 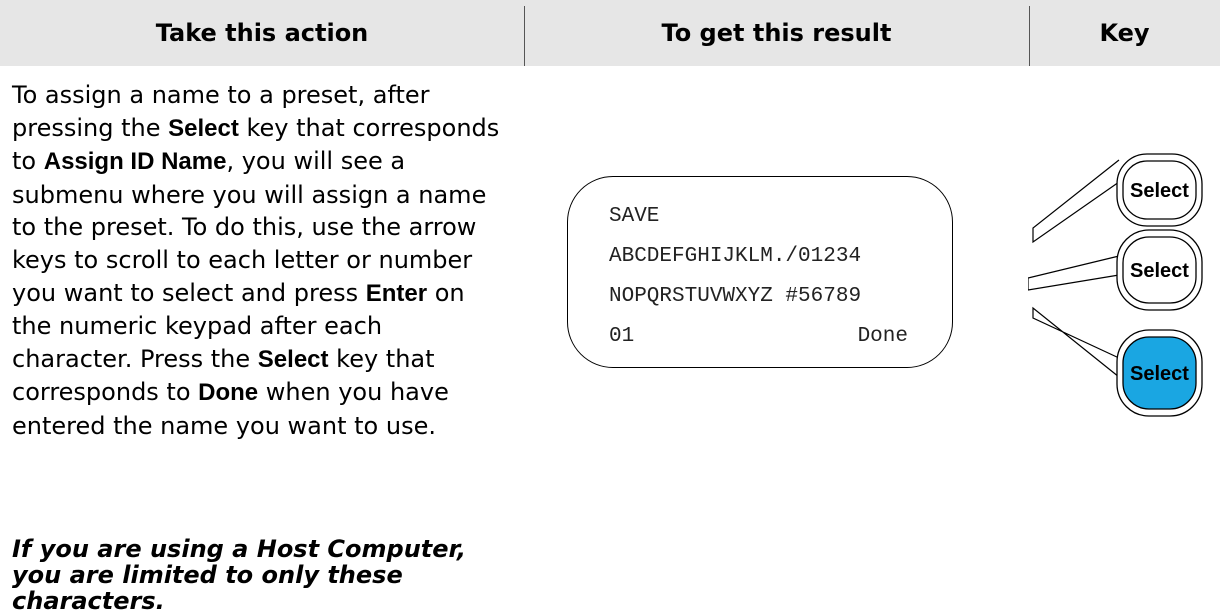 I want to click on select-key-3-label: Select, so click(x=1159, y=374).